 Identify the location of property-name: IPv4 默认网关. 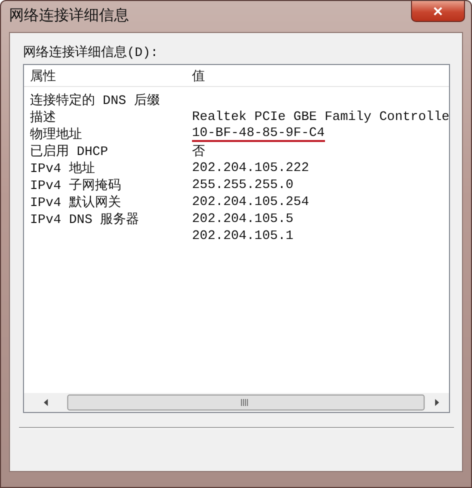
(76, 202).